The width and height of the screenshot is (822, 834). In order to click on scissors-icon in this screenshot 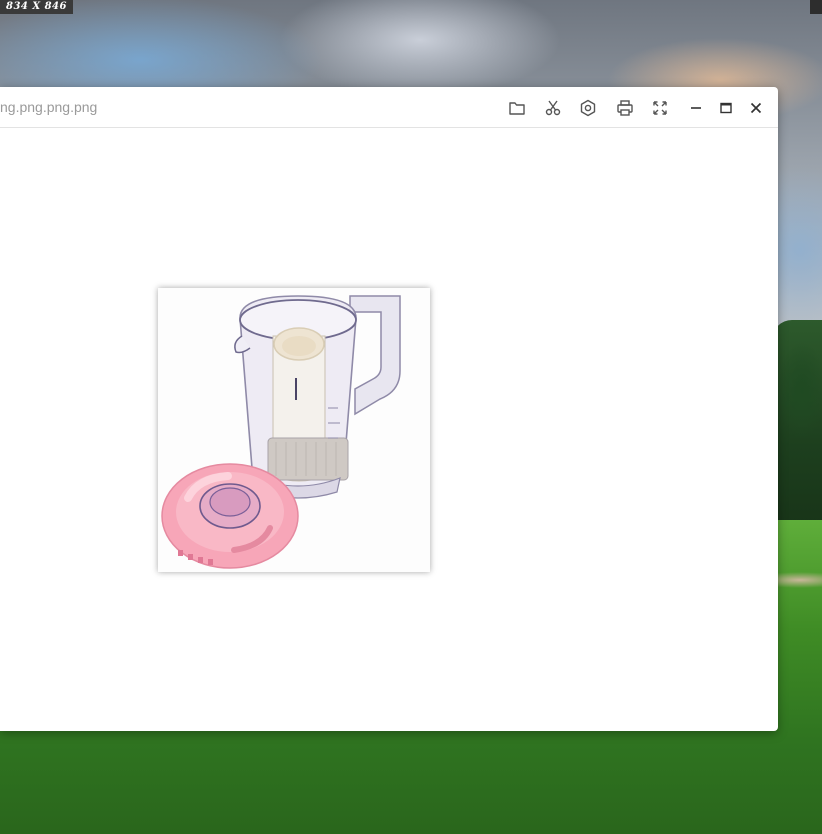, I will do `click(553, 108)`.